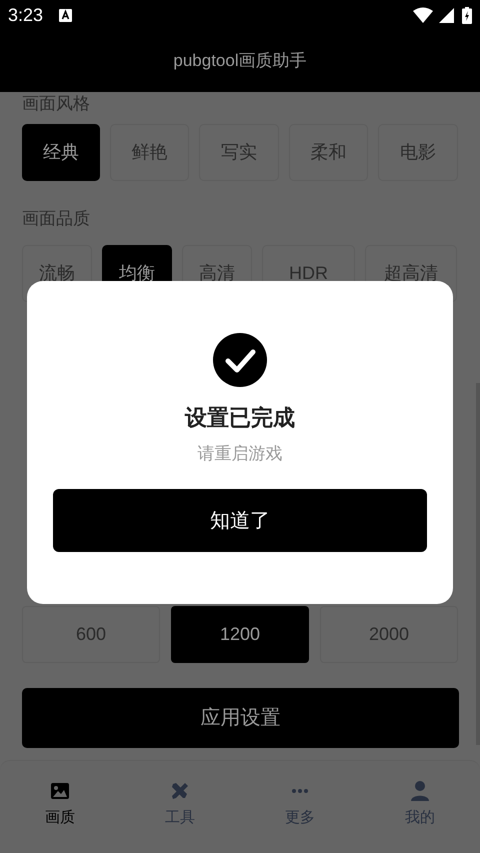 This screenshot has height=853, width=480. I want to click on person-icon, so click(420, 791).